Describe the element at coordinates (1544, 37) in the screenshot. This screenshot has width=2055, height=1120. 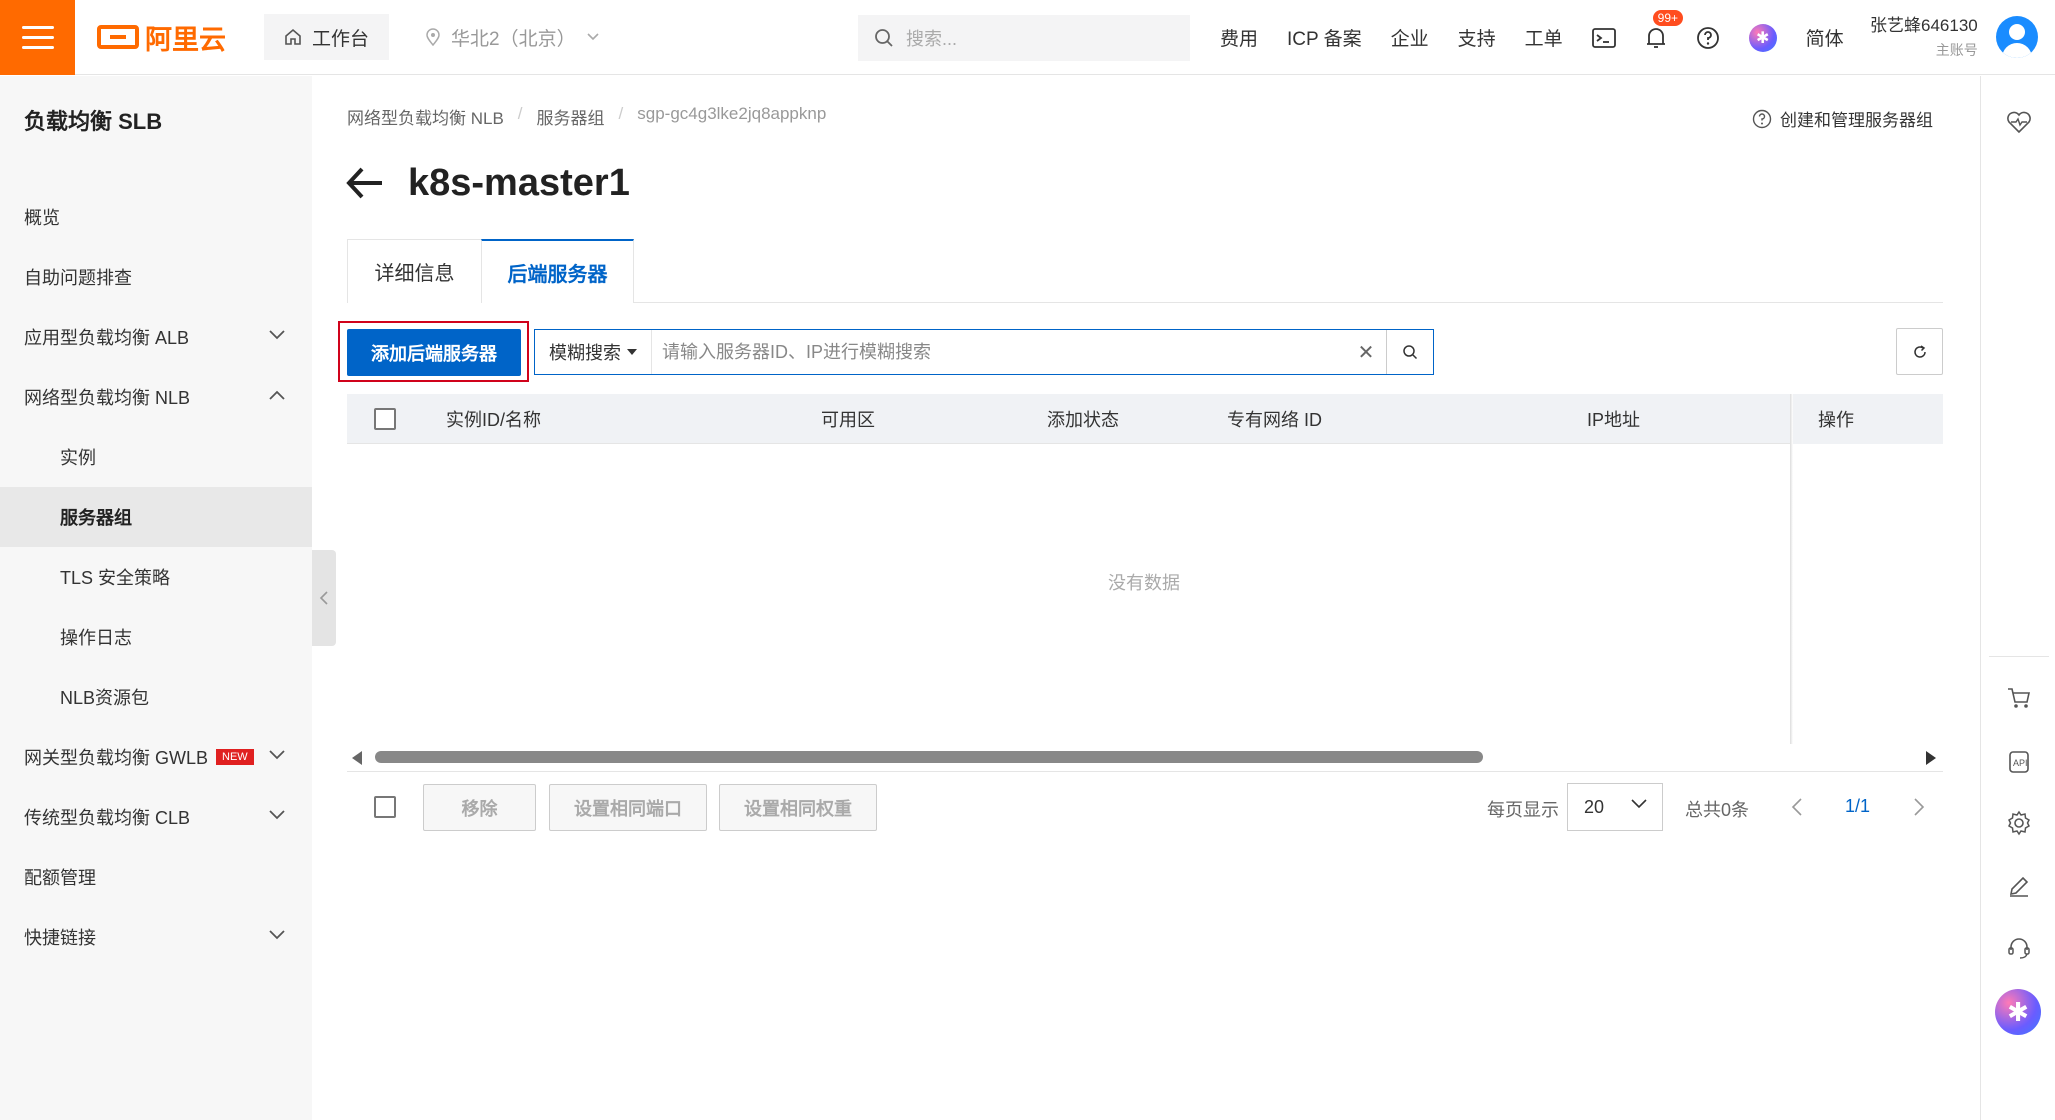
I see `link-ticket: 工单` at that location.